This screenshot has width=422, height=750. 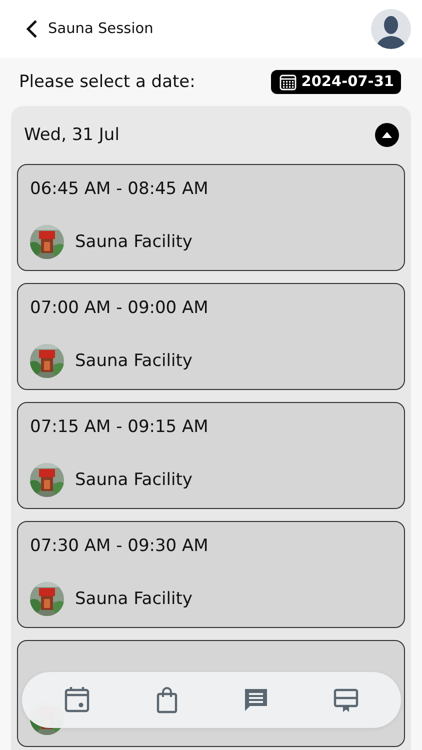 I want to click on session-time: 07:30 AM - 09:30 AM, so click(x=120, y=546).